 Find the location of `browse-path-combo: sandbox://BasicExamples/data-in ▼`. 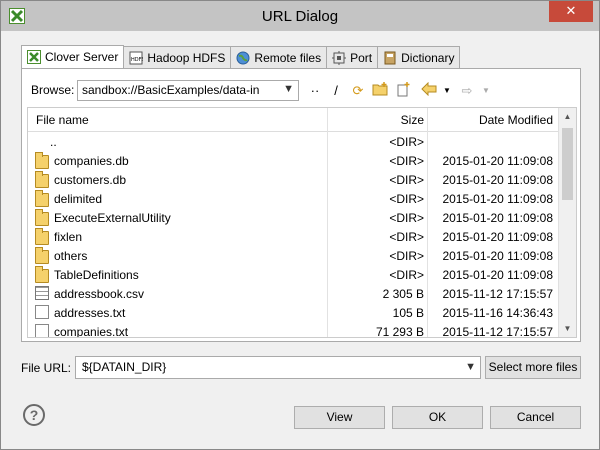

browse-path-combo: sandbox://BasicExamples/data-in ▼ is located at coordinates (188, 90).